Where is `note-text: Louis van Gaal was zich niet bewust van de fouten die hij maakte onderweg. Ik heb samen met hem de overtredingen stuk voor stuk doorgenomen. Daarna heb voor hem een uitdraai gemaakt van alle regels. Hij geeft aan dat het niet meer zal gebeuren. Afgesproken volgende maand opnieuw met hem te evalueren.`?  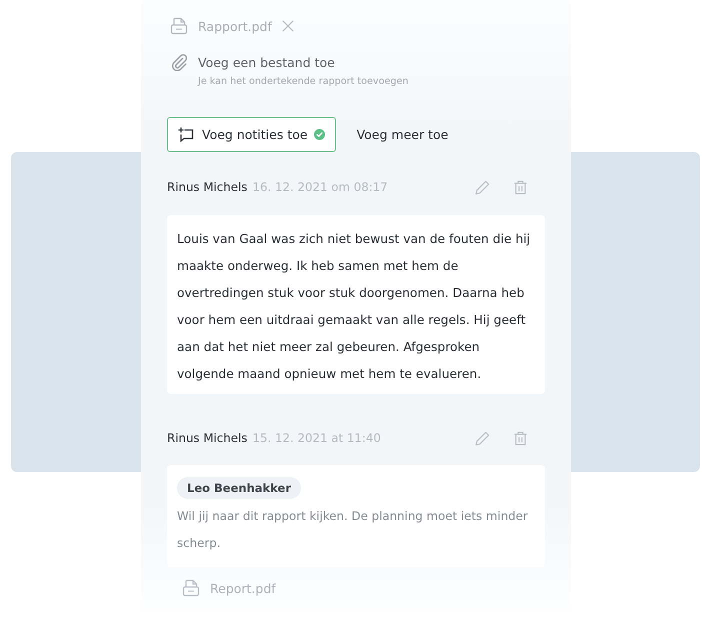 note-text: Louis van Gaal was zich niet bewust van de fouten die hij maakte onderweg. Ik heb samen met hem de overtredingen stuk voor stuk doorgenomen. Daarna heb voor hem een uitdraai gemaakt van alle regels. Hij geeft aan dat het niet meer zal gebeuren. Afgesproken volgende maand opnieuw met hem te evalueren. is located at coordinates (354, 307).